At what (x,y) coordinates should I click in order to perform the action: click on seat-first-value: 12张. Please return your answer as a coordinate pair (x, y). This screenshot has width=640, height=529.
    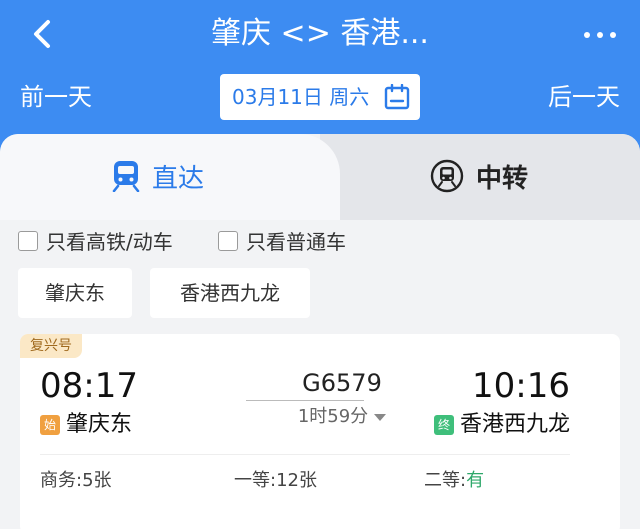
    Looking at the image, I should click on (296, 480).